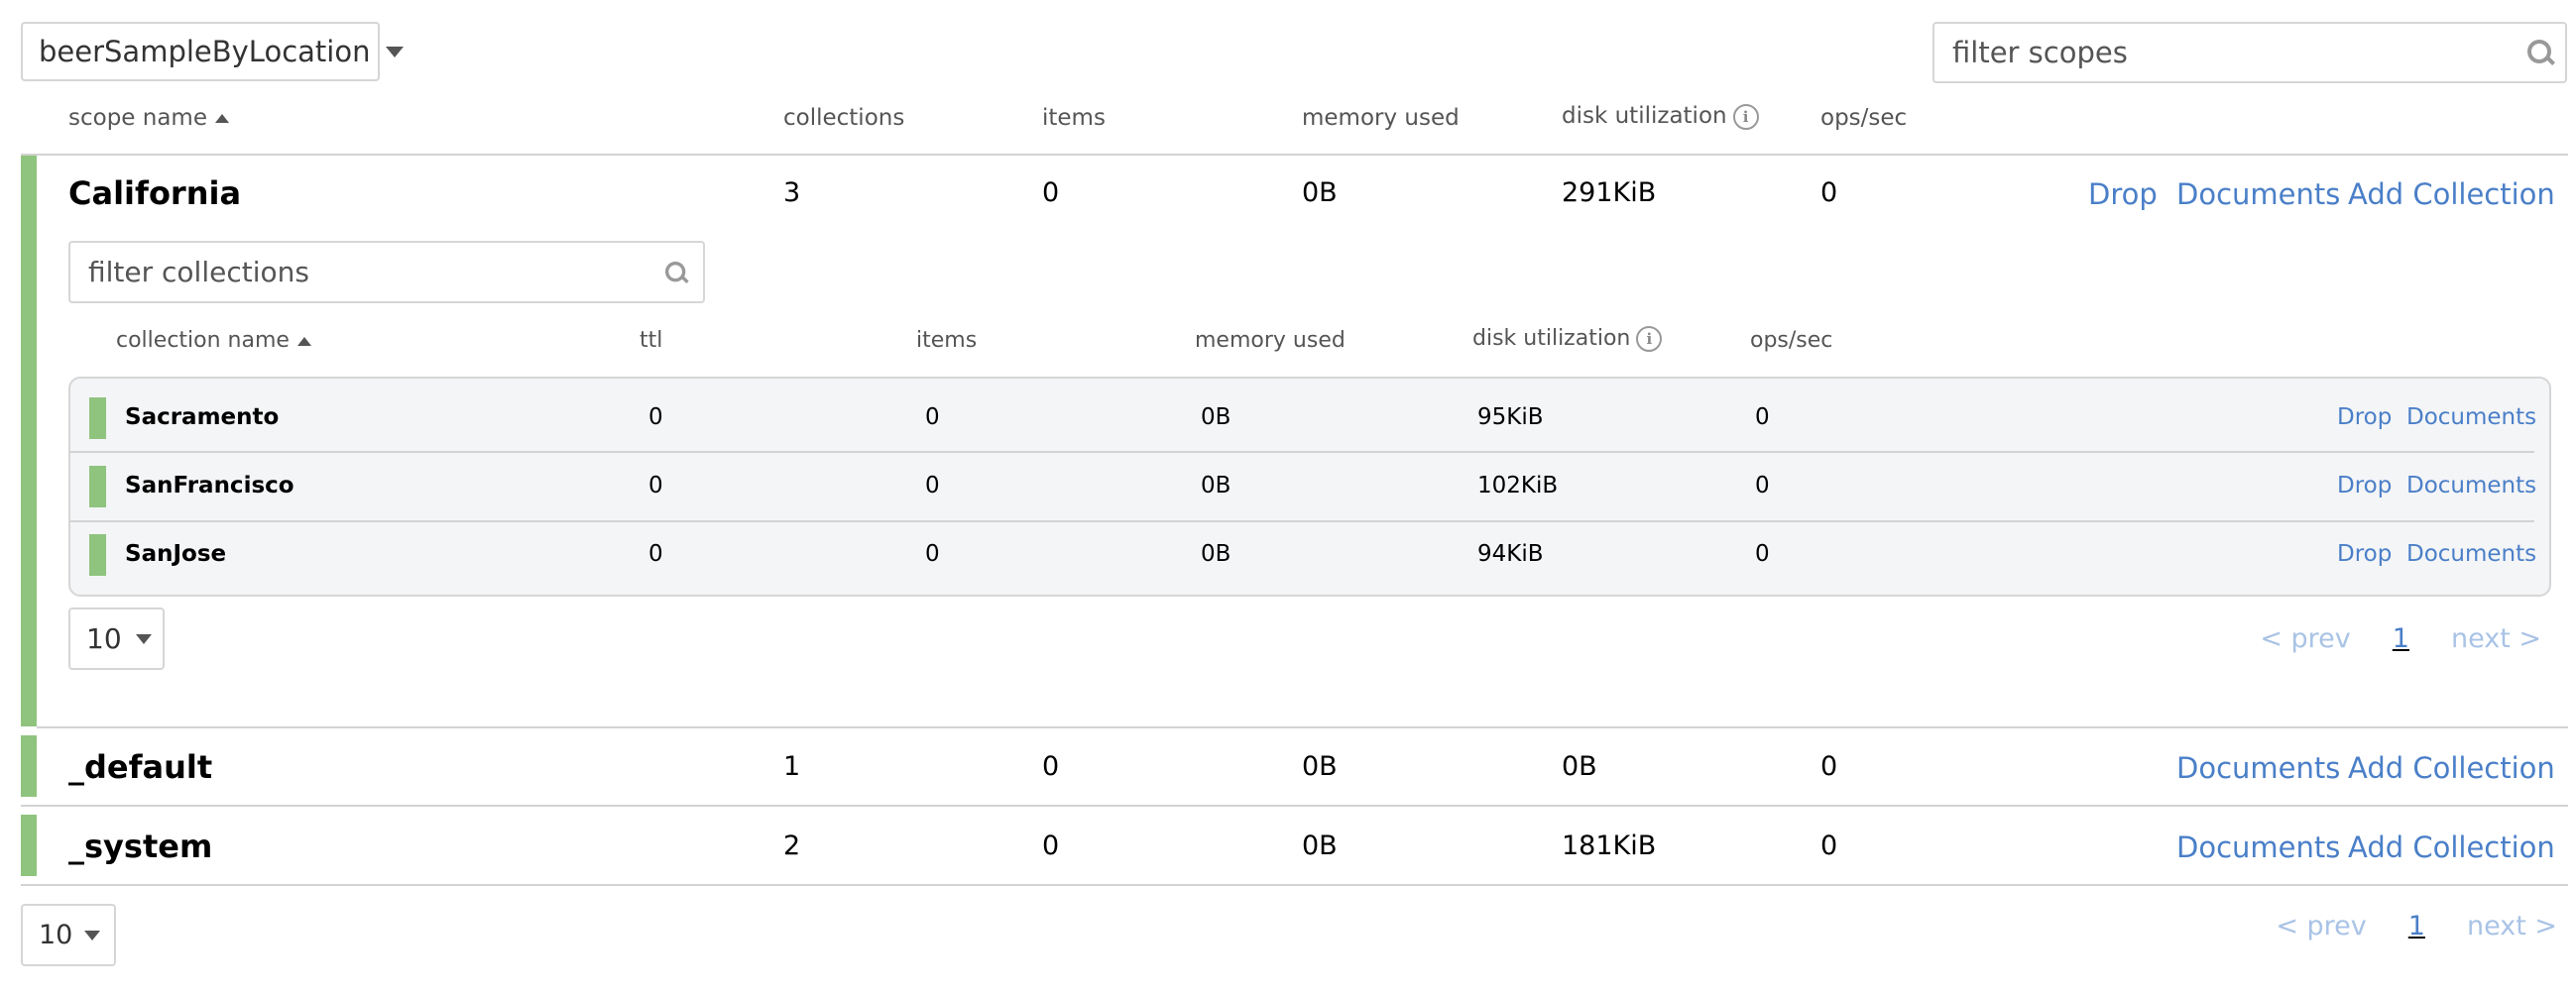  Describe the element at coordinates (792, 766) in the screenshot. I see `scope-collections: 1` at that location.